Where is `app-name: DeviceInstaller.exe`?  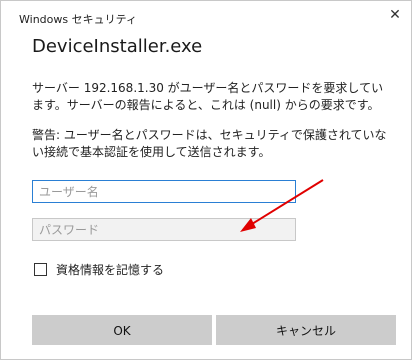
app-name: DeviceInstaller.exe is located at coordinates (117, 46).